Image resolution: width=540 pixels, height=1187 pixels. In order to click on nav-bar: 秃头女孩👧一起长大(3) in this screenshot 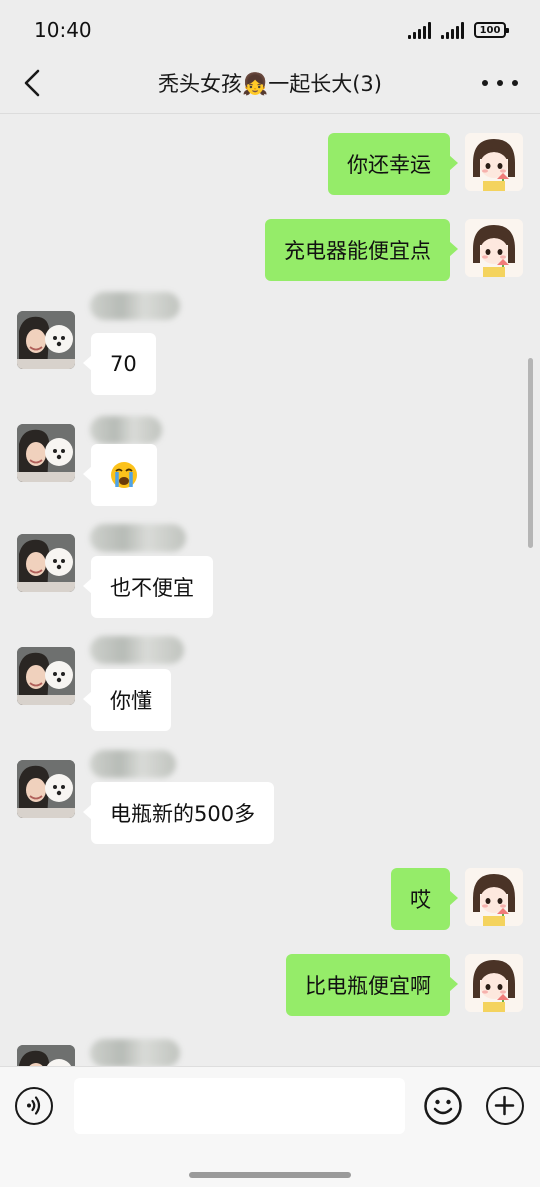, I will do `click(270, 85)`.